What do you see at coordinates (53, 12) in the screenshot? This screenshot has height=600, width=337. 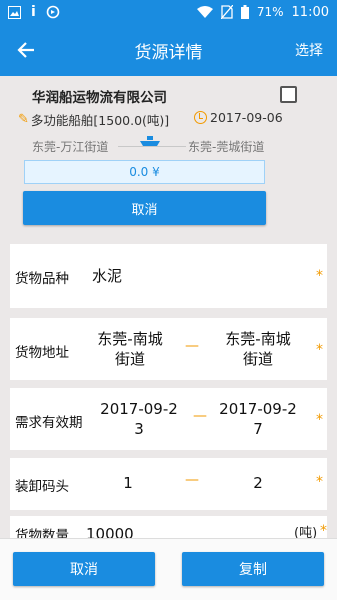 I see `sync-icon` at bounding box center [53, 12].